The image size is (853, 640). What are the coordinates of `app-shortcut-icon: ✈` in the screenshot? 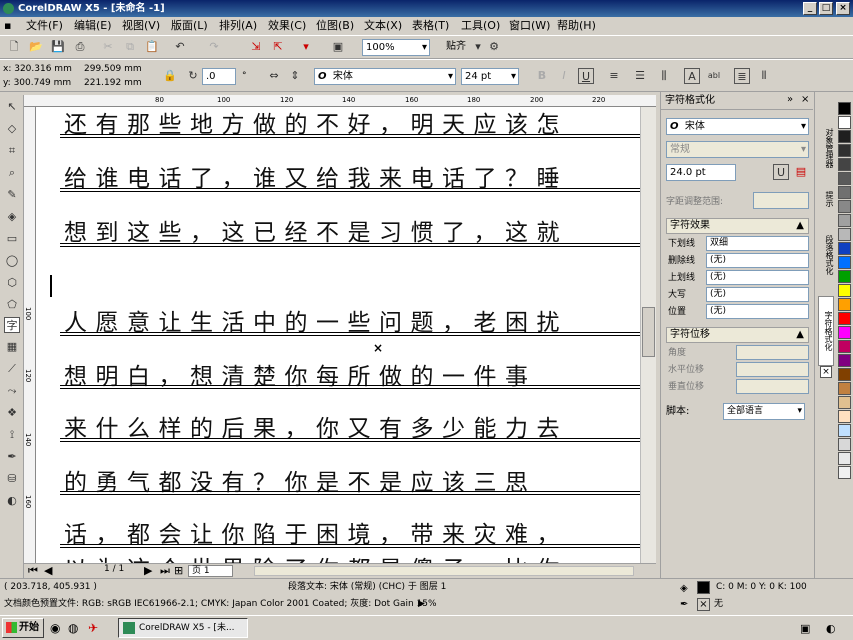 It's located at (93, 628).